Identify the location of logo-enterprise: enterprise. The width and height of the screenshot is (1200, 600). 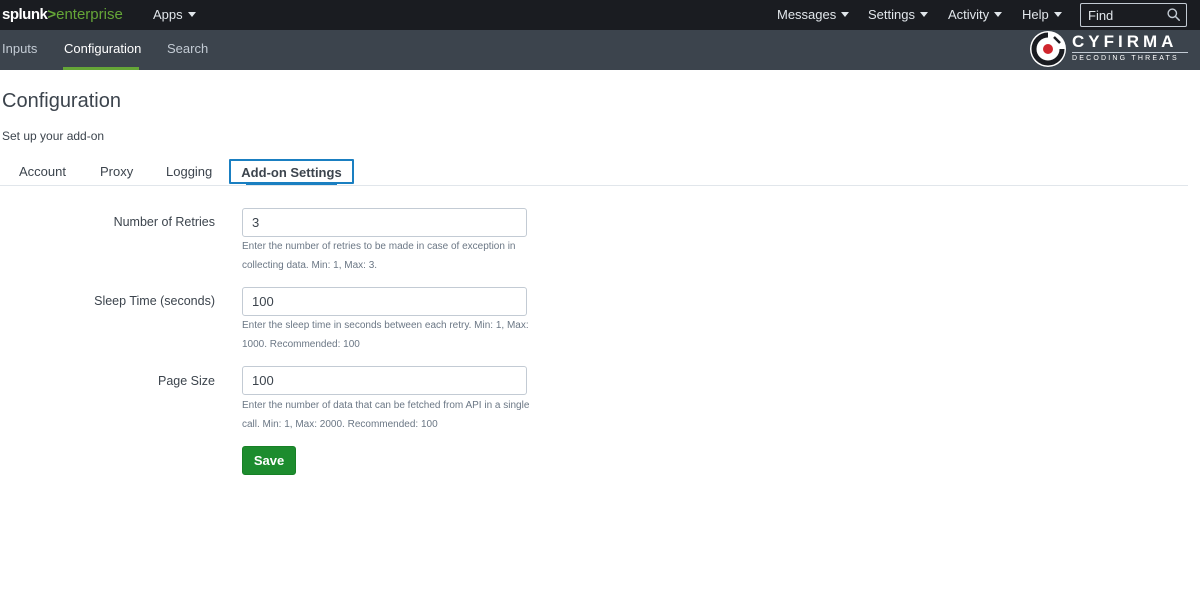
(89, 14).